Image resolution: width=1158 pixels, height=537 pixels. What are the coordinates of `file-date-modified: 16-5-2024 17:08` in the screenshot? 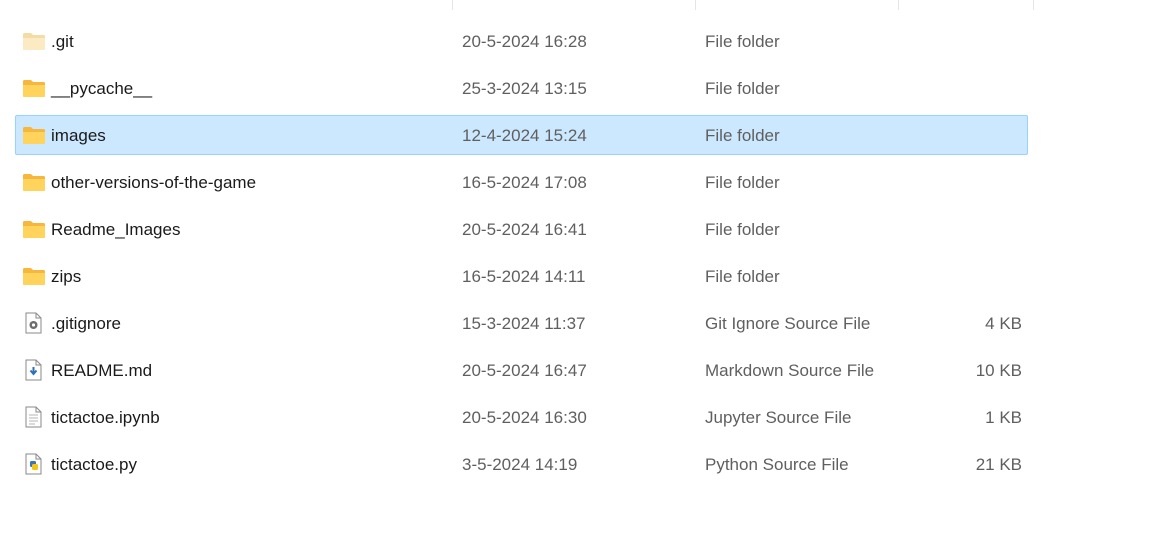 It's located at (524, 182).